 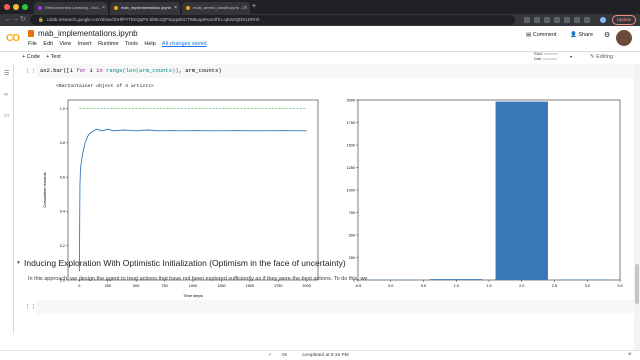 What do you see at coordinates (550, 59) in the screenshot?
I see `disk-bar` at bounding box center [550, 59].